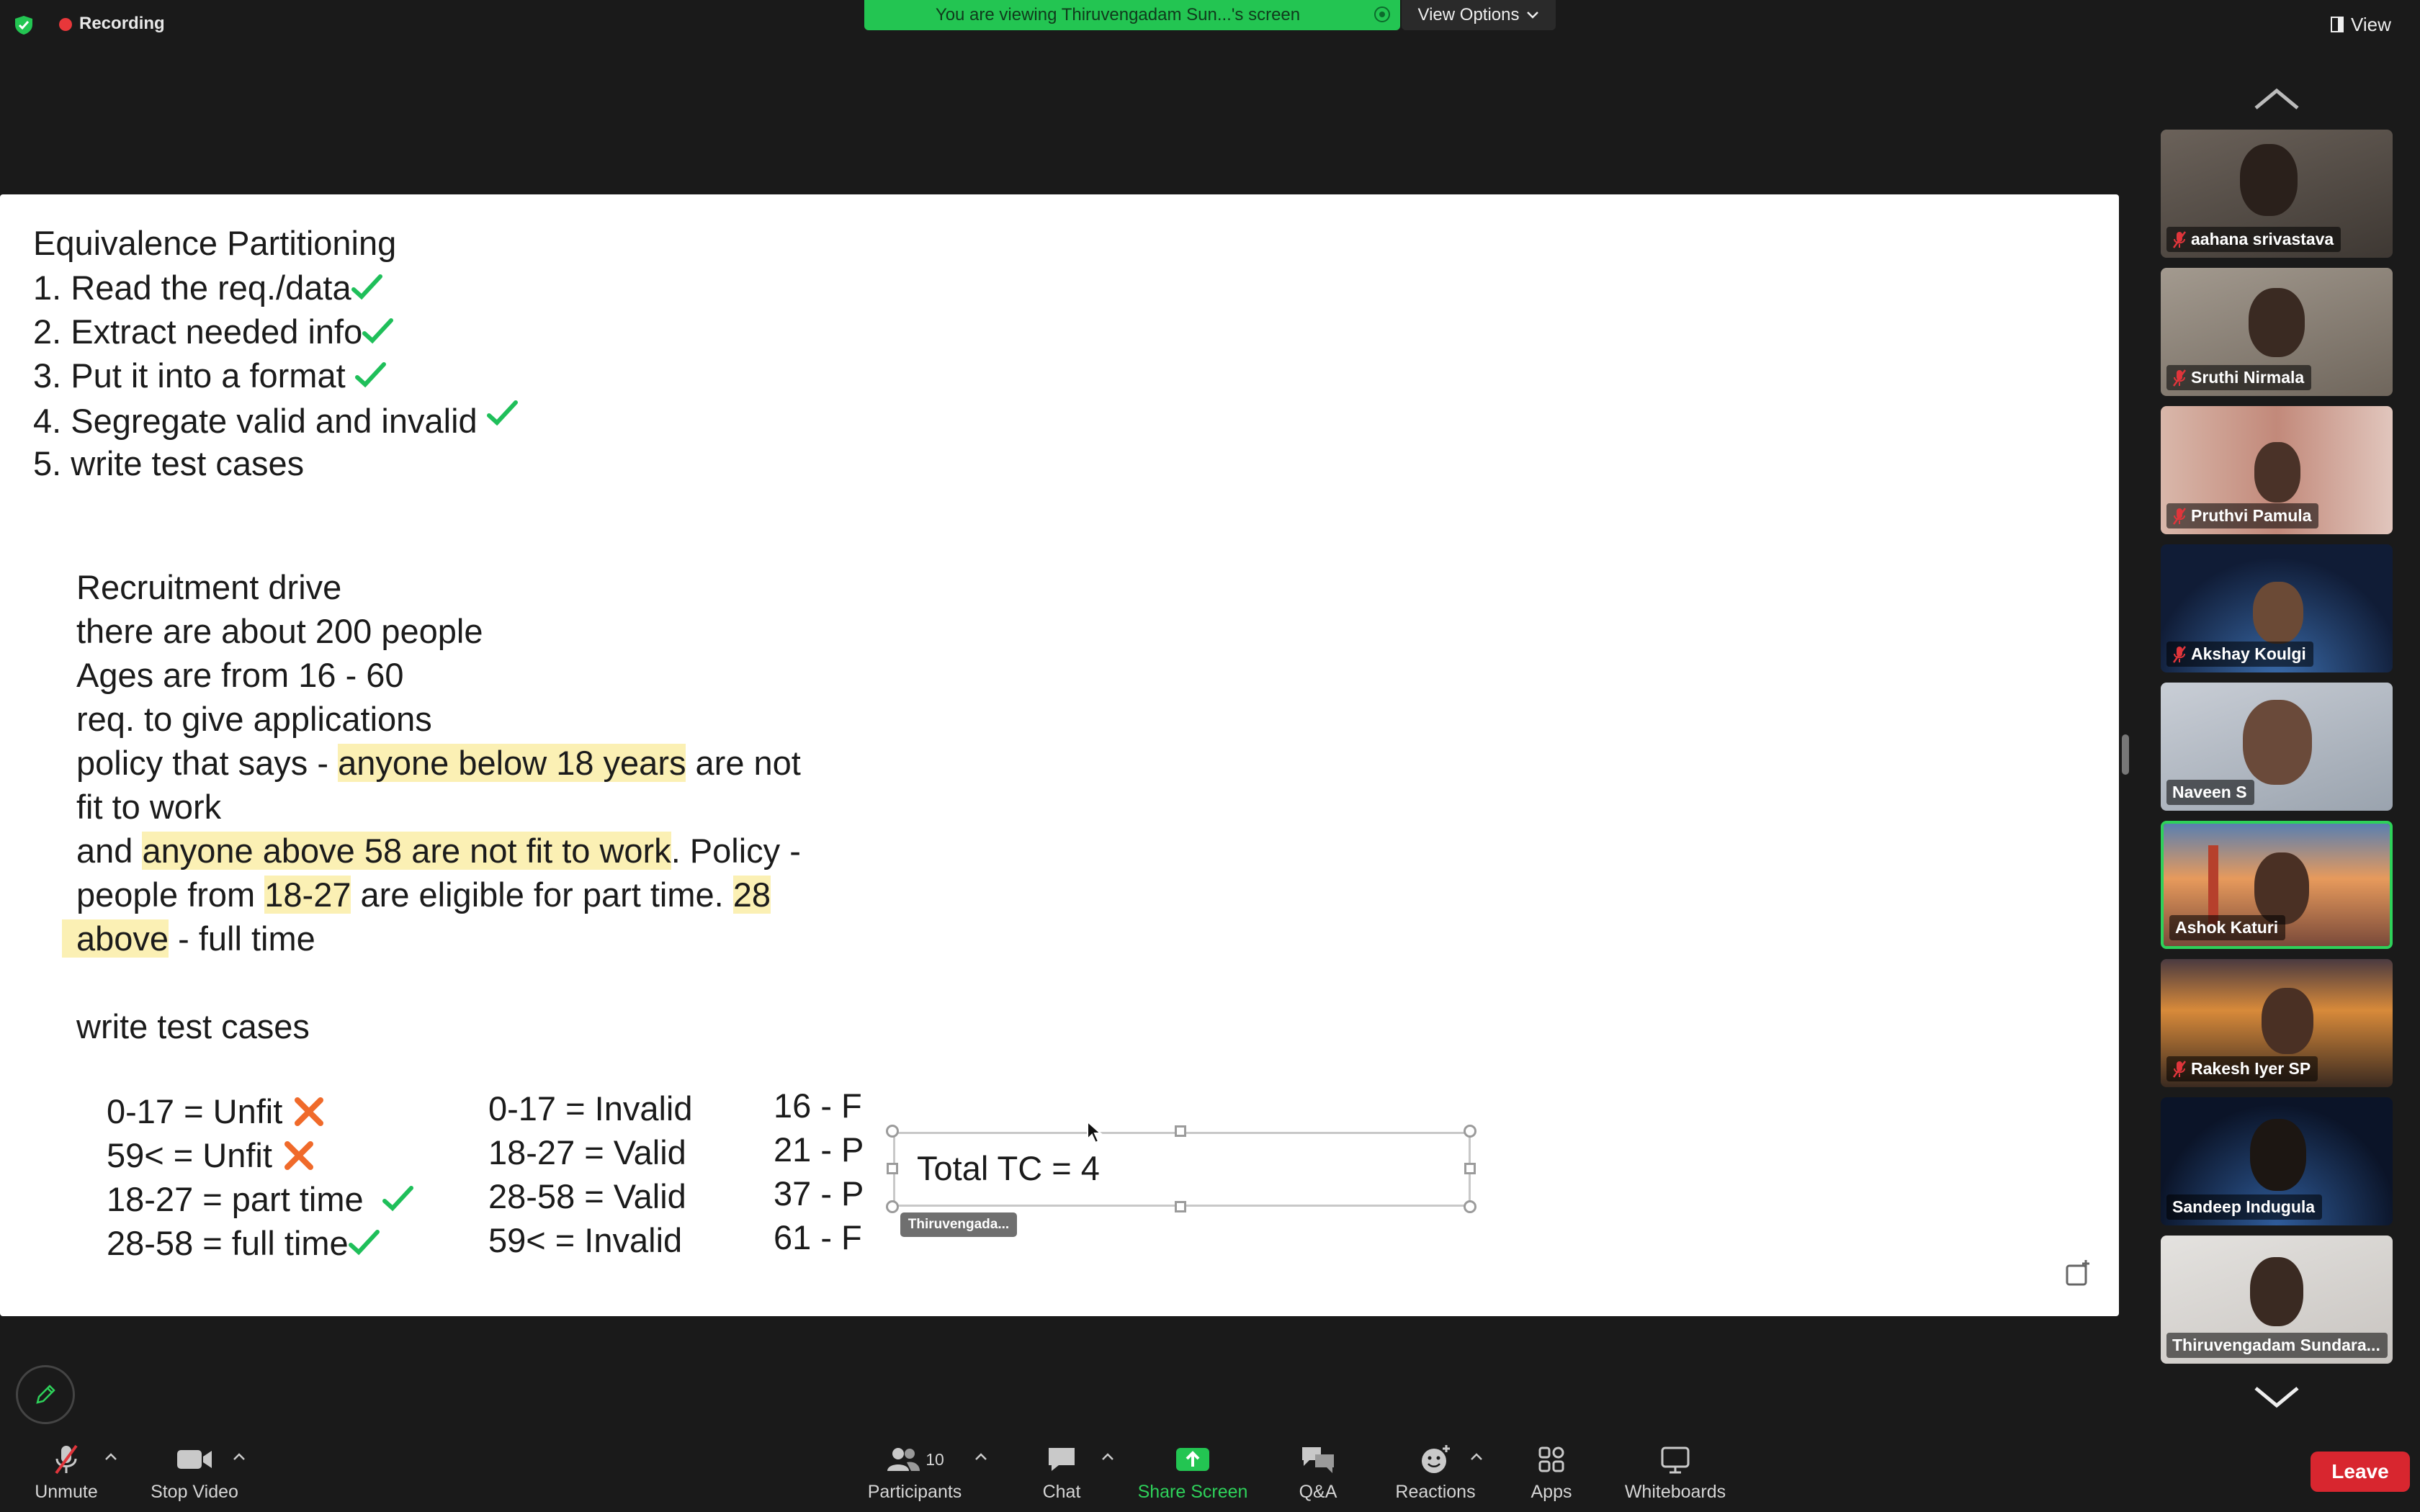 The image size is (2420, 1512). I want to click on slide-heading: Equivalence Partitioning, so click(215, 243).